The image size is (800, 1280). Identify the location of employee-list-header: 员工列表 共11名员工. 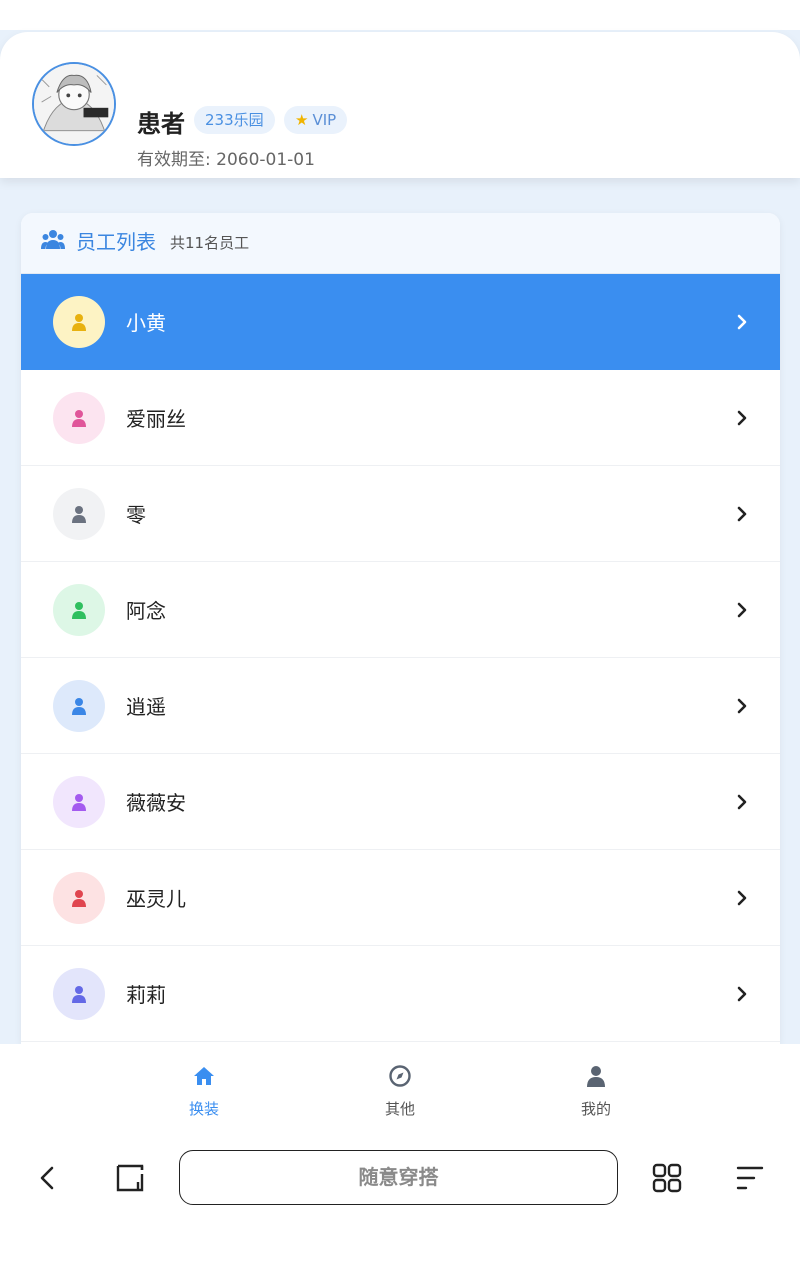
(400, 243).